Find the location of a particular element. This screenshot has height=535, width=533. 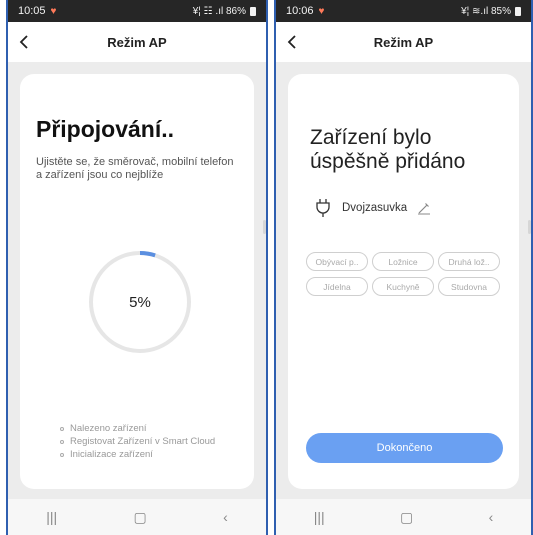

status-bar: 10:05 ♥ ¥¦ ☷ .ıl 86% is located at coordinates (137, 11).